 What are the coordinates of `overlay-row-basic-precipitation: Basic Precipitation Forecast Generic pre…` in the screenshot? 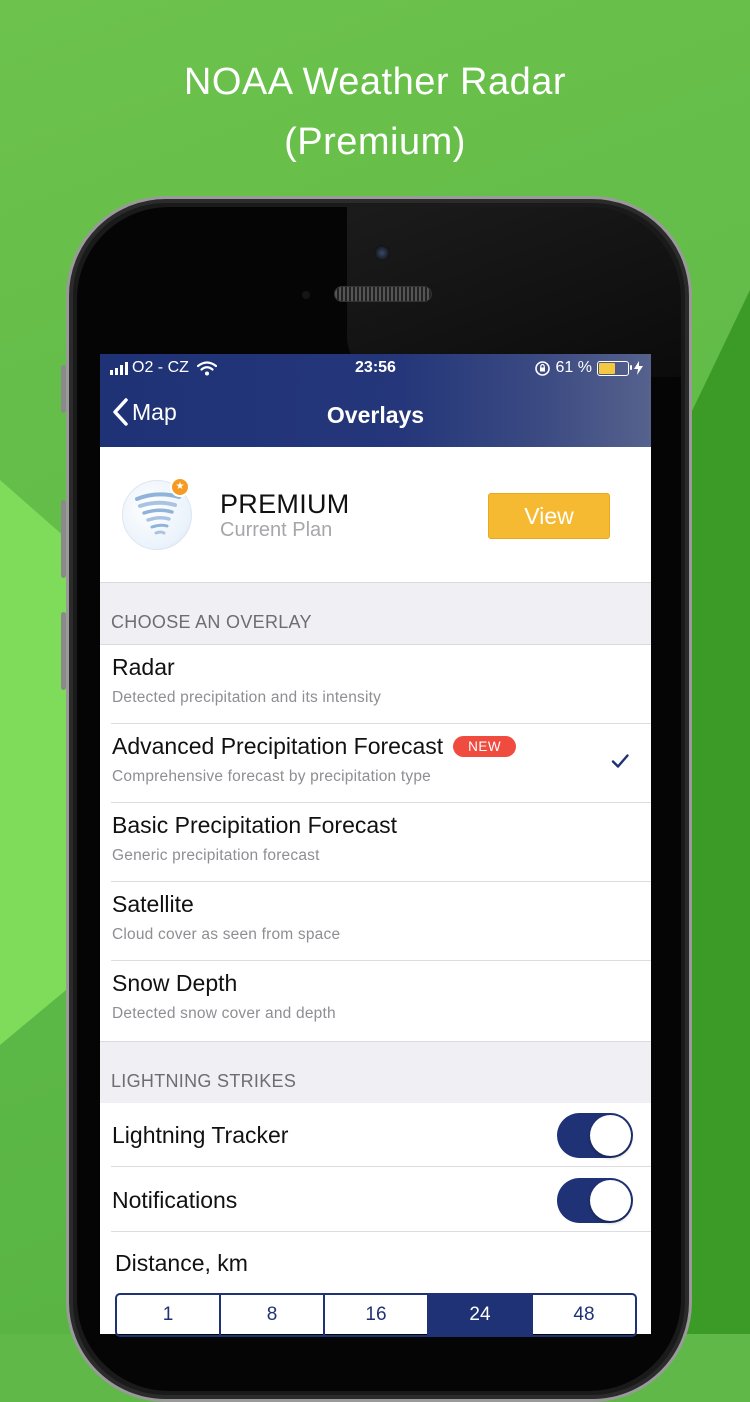 It's located at (375, 842).